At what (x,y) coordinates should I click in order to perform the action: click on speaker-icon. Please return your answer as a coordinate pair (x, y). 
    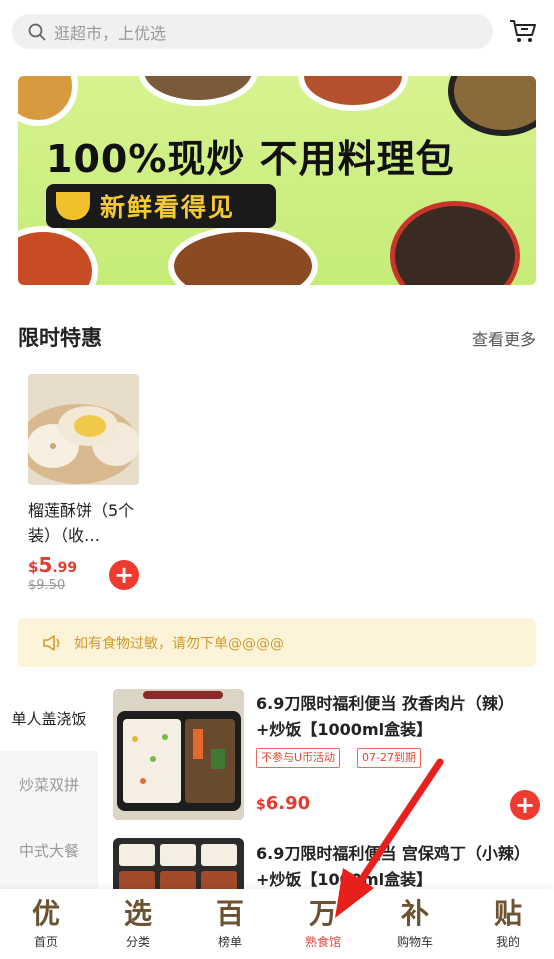
    Looking at the image, I should click on (51, 642).